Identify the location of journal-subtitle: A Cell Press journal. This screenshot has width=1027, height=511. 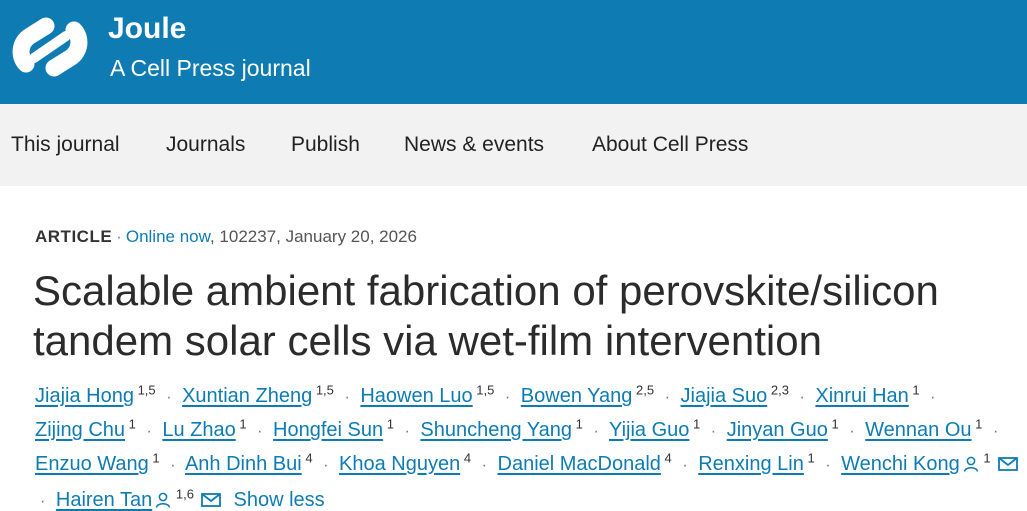
(210, 68).